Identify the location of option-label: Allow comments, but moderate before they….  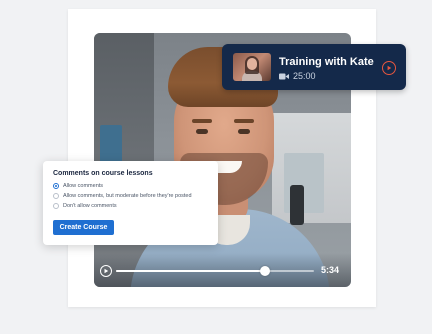
(127, 196).